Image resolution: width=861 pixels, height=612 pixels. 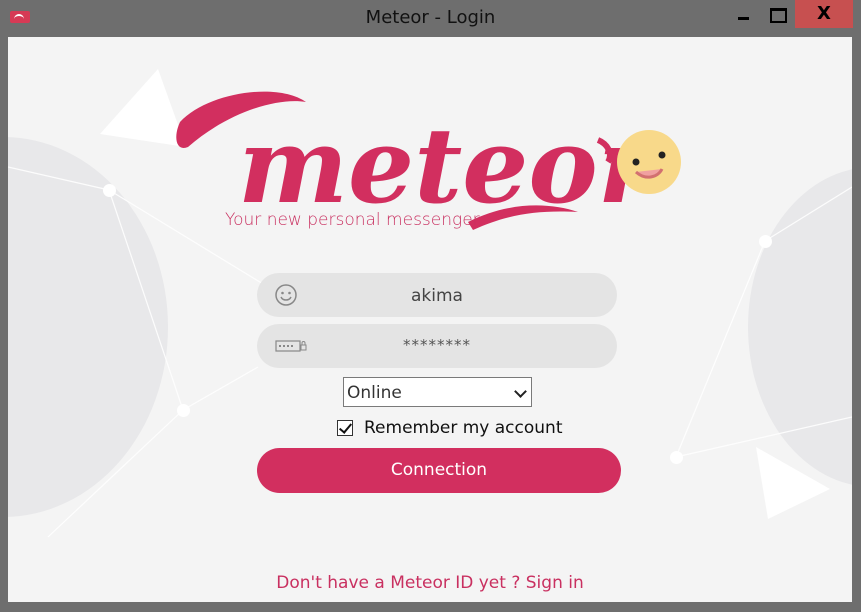 I want to click on logo-text: meteor, so click(x=433, y=165).